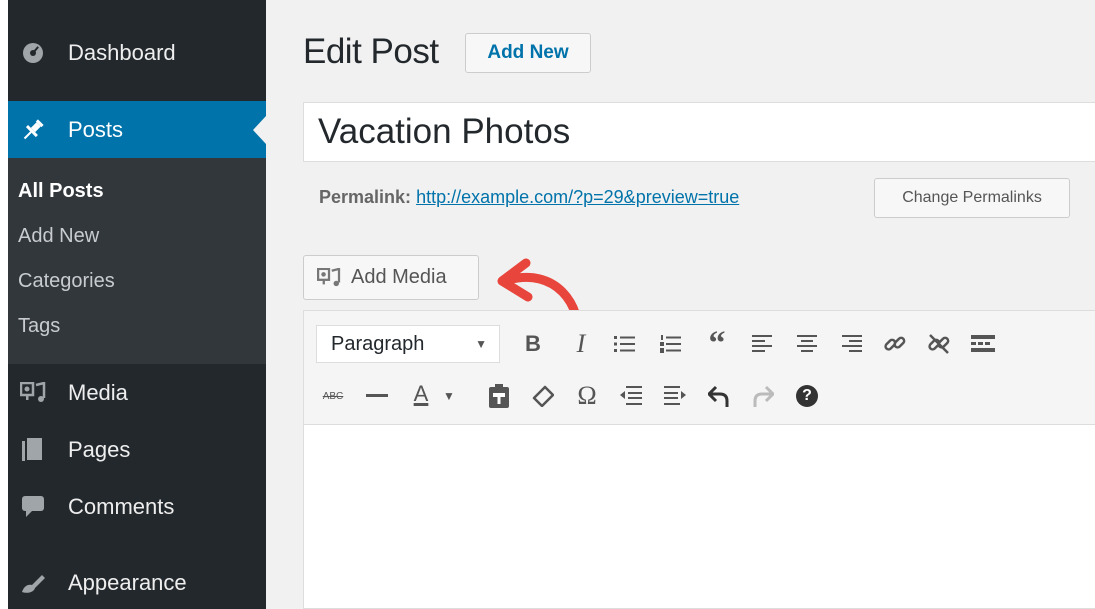 Image resolution: width=1095 pixels, height=609 pixels. I want to click on add-new-button: Add New, so click(528, 53).